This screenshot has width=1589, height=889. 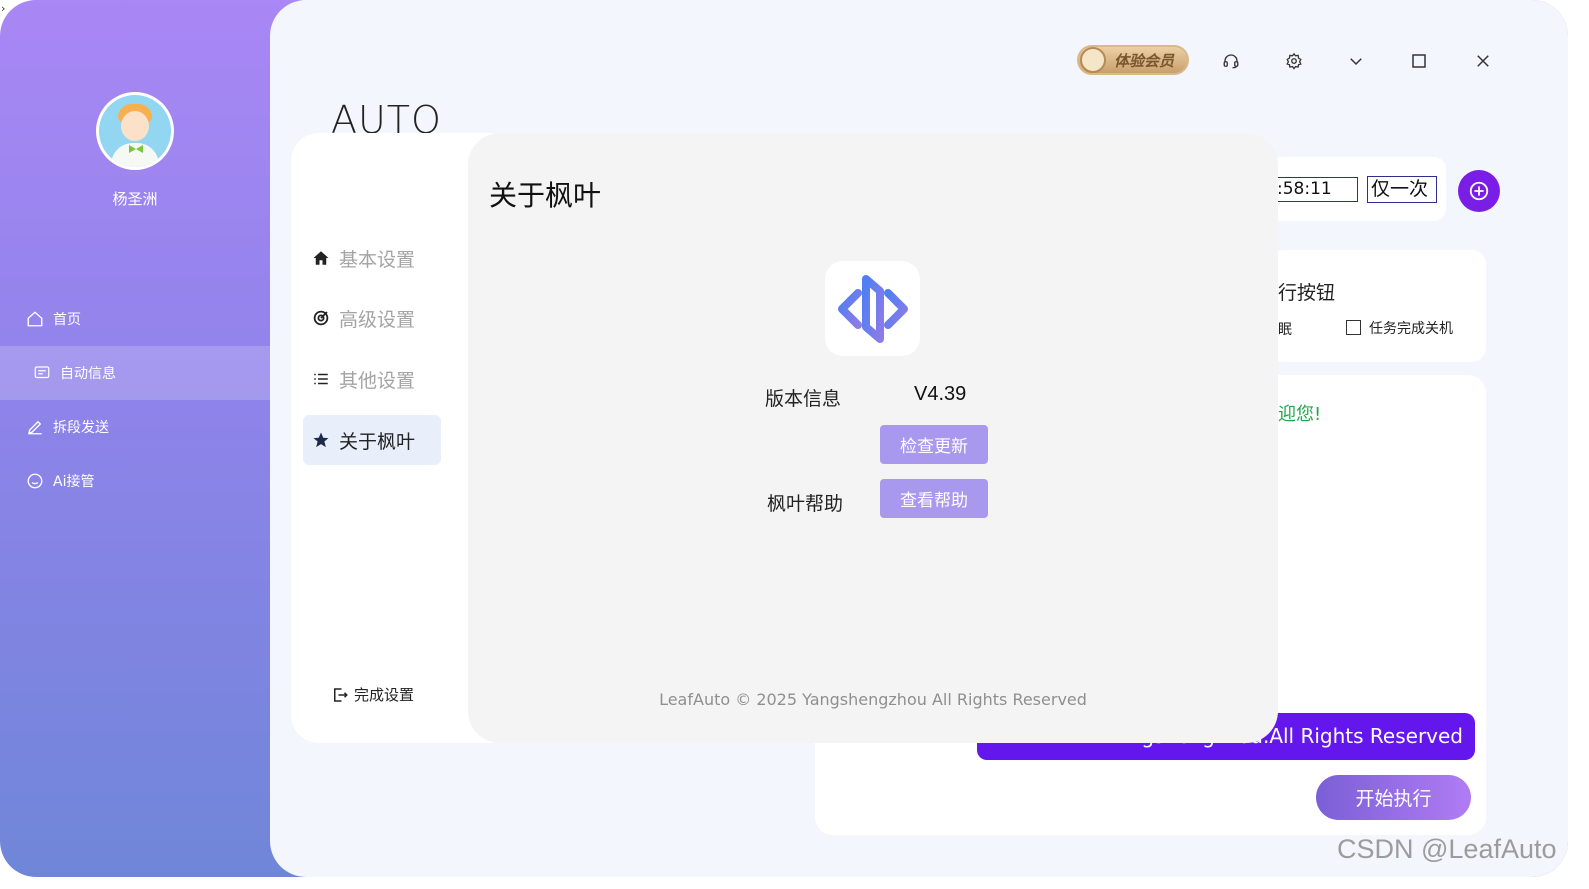 I want to click on support-button, so click(x=1231, y=61).